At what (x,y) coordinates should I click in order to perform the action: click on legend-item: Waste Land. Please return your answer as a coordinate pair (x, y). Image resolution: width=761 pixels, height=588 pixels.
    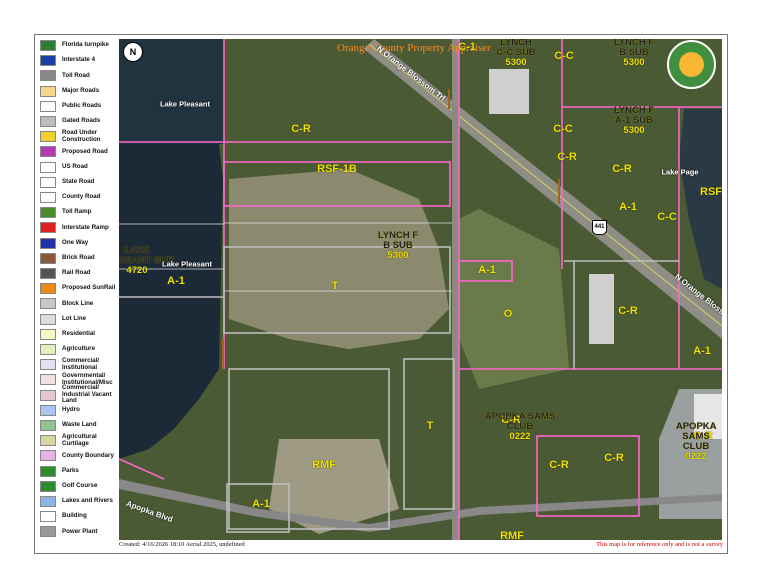
    Looking at the image, I should click on (79, 425).